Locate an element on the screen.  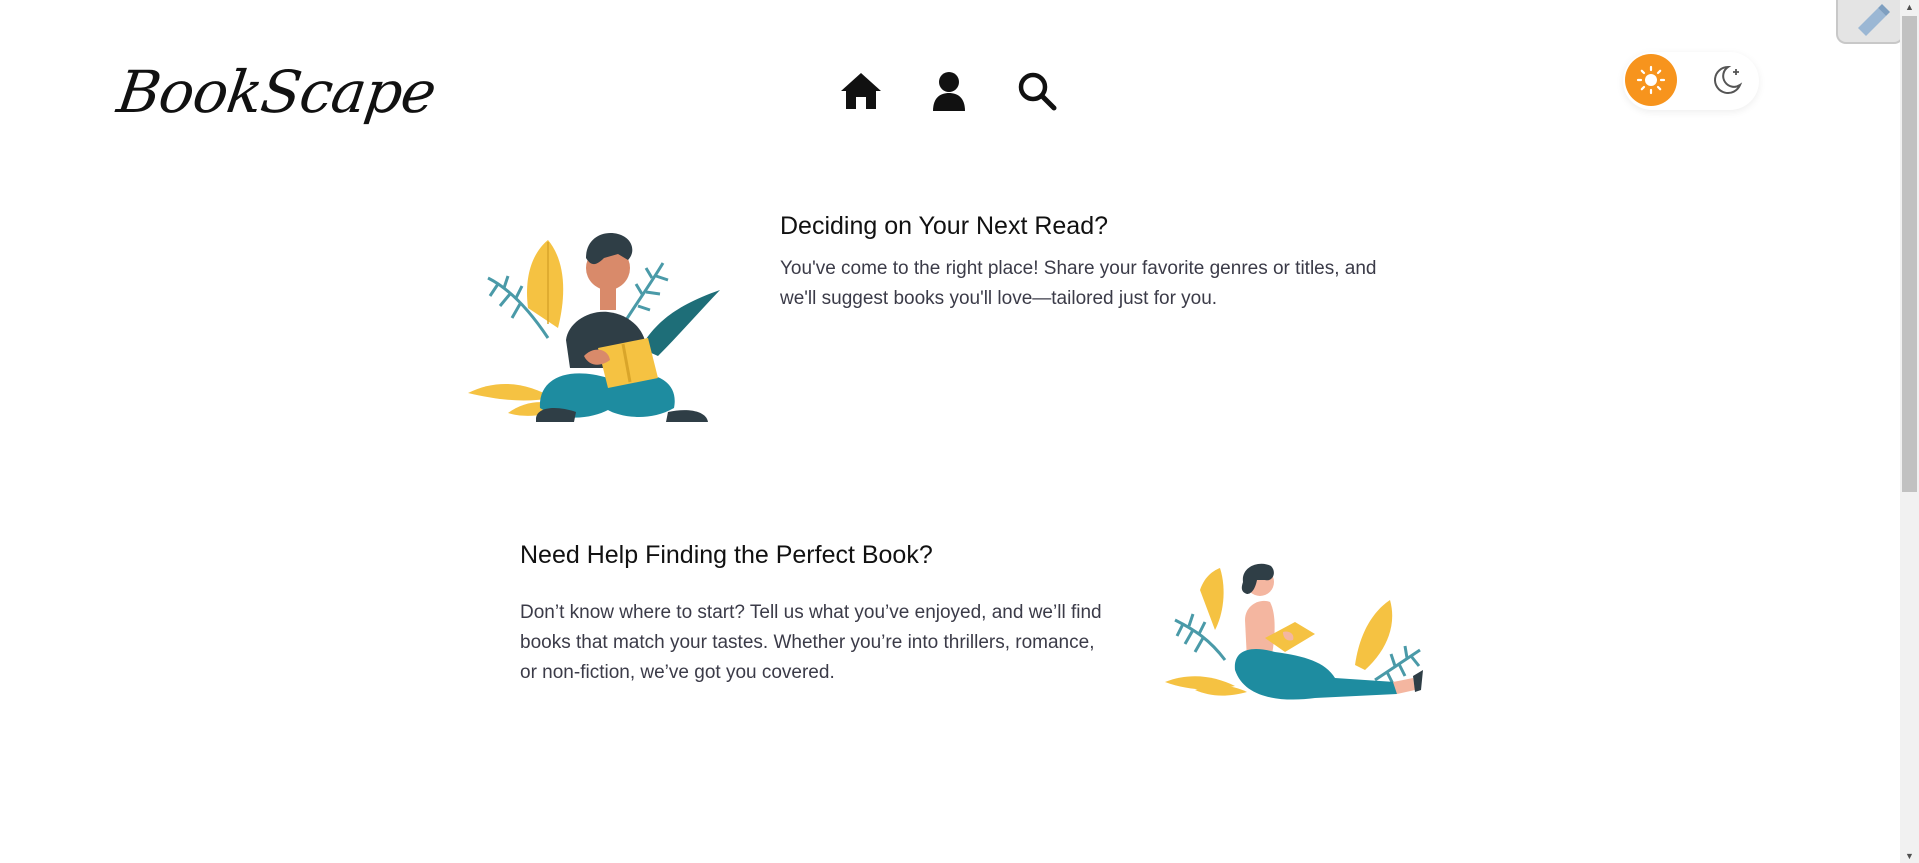
scroll-thumb is located at coordinates (1909, 254).